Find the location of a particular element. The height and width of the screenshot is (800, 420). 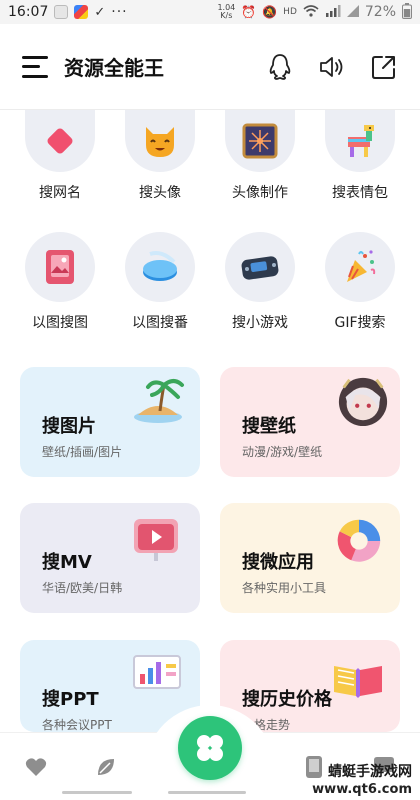

grid-item-search-anime-by-image: 以图搜番 is located at coordinates (160, 282).